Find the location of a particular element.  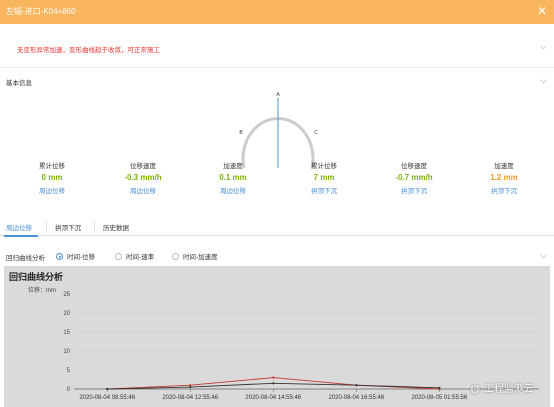

radio-time-acceleration: 时间-加速度 is located at coordinates (195, 256).